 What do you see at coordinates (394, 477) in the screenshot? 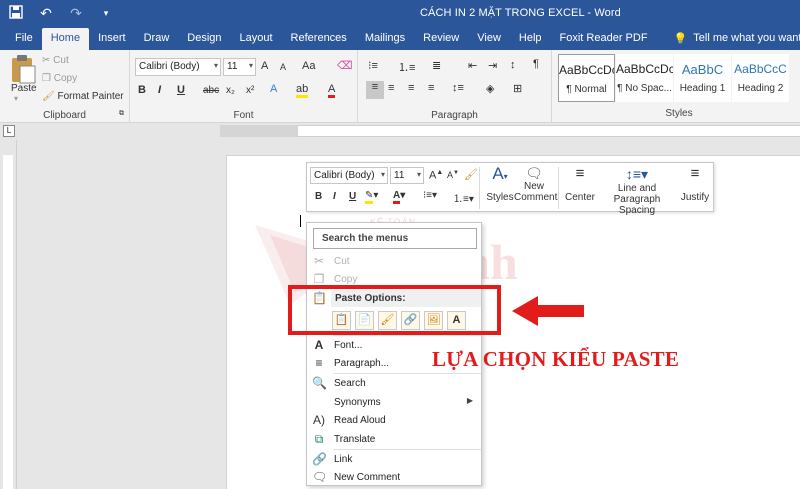
I see `menu-item-new-comment: 🗨 New Comment` at bounding box center [394, 477].